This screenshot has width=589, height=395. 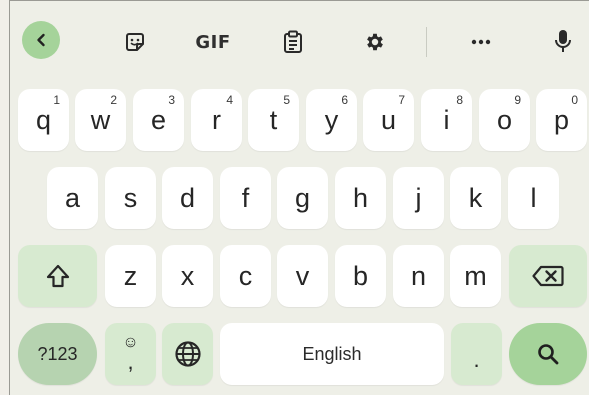 I want to click on key-label: s, so click(x=130, y=197).